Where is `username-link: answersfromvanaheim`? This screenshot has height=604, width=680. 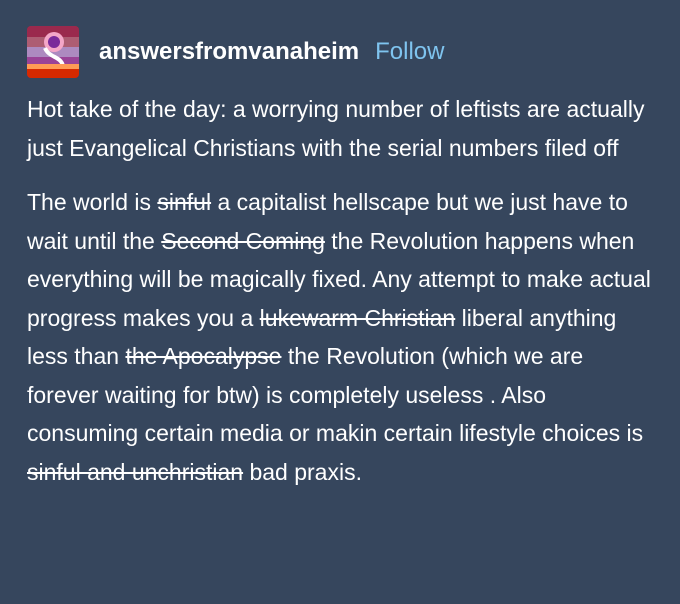 username-link: answersfromvanaheim is located at coordinates (229, 52).